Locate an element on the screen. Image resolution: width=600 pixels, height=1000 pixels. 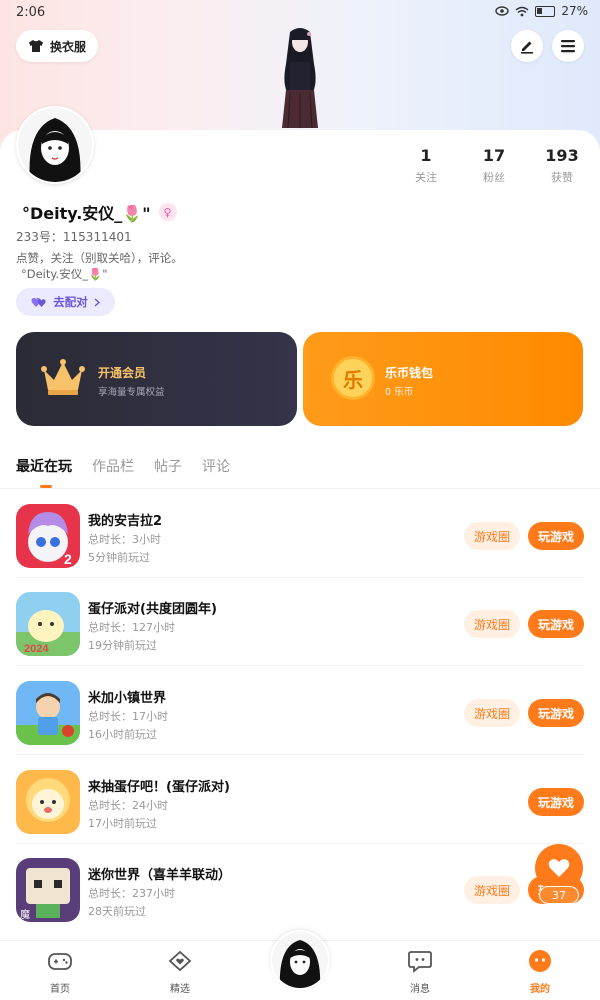
nav-mine: 我的 is located at coordinates (540, 972).